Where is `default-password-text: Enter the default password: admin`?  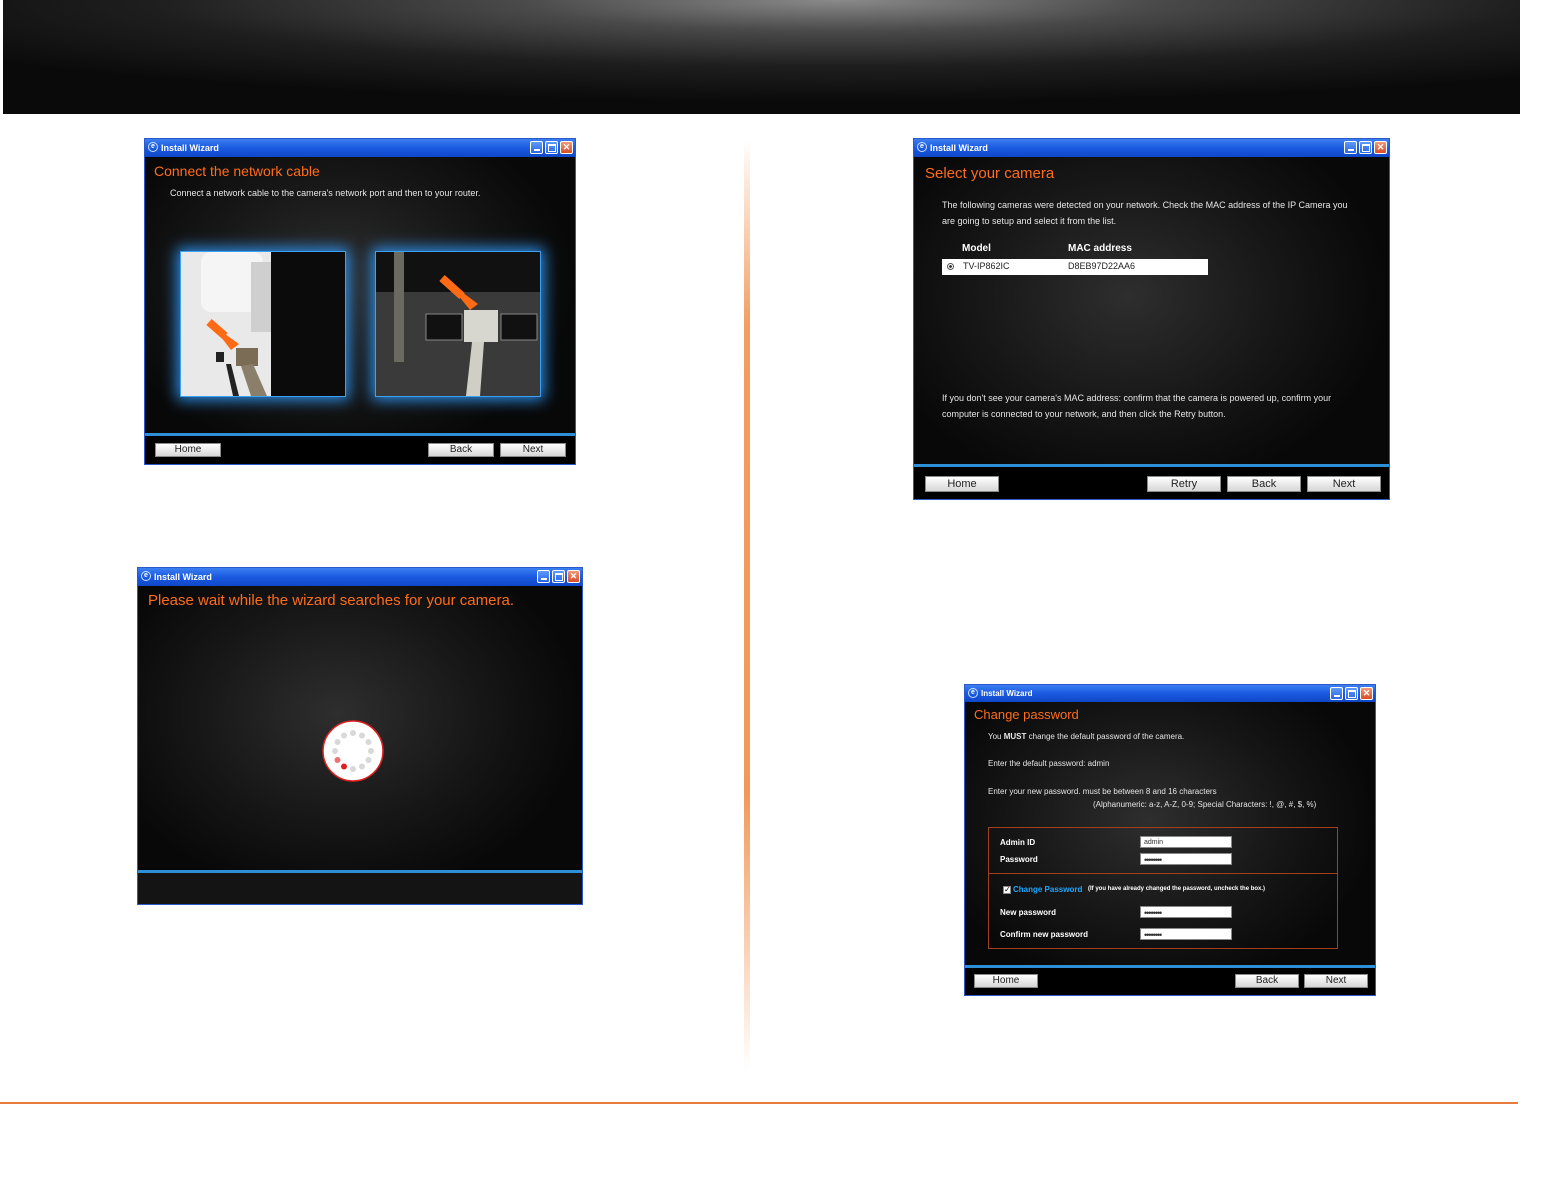 default-password-text: Enter the default password: admin is located at coordinates (1049, 763).